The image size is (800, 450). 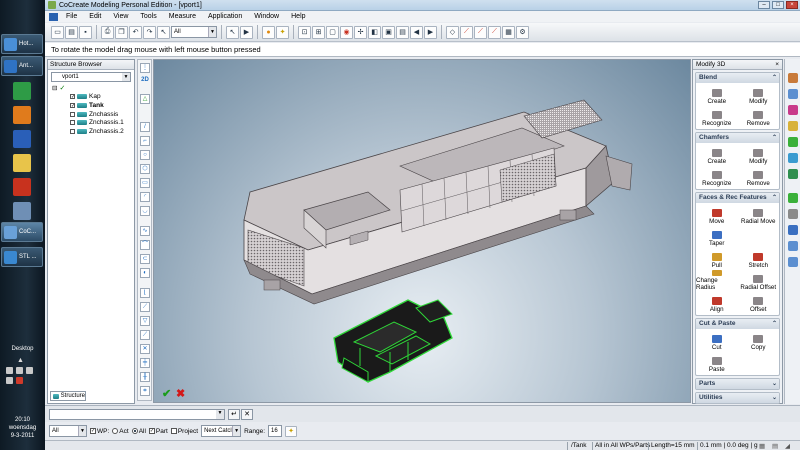 I want to click on face-radial-offset-button: Radial Offset, so click(x=759, y=280).